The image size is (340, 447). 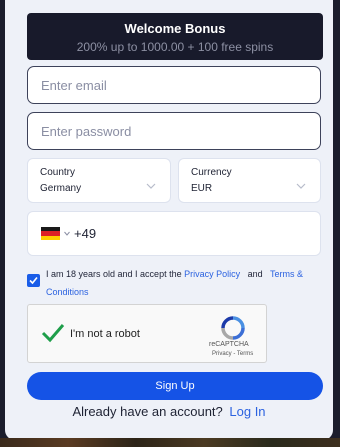 I want to click on country-select: Country Germany, so click(x=99, y=180).